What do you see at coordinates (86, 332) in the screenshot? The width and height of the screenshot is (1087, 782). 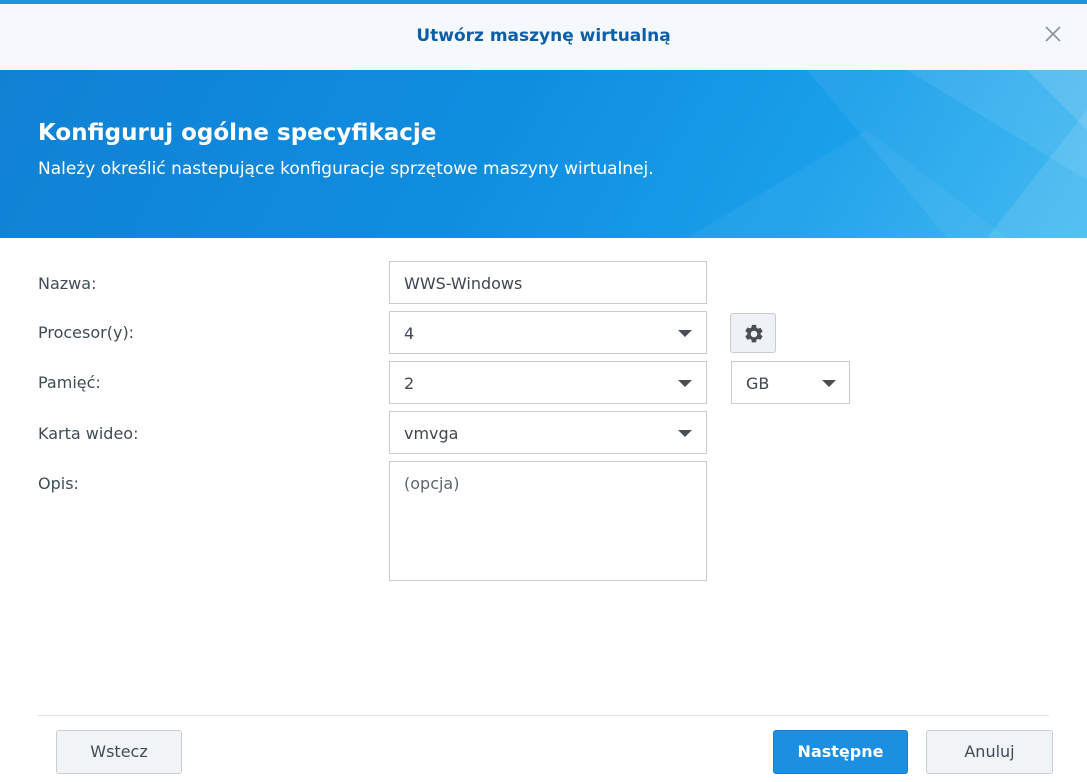 I see `cpu-label: Procesor(y):` at bounding box center [86, 332].